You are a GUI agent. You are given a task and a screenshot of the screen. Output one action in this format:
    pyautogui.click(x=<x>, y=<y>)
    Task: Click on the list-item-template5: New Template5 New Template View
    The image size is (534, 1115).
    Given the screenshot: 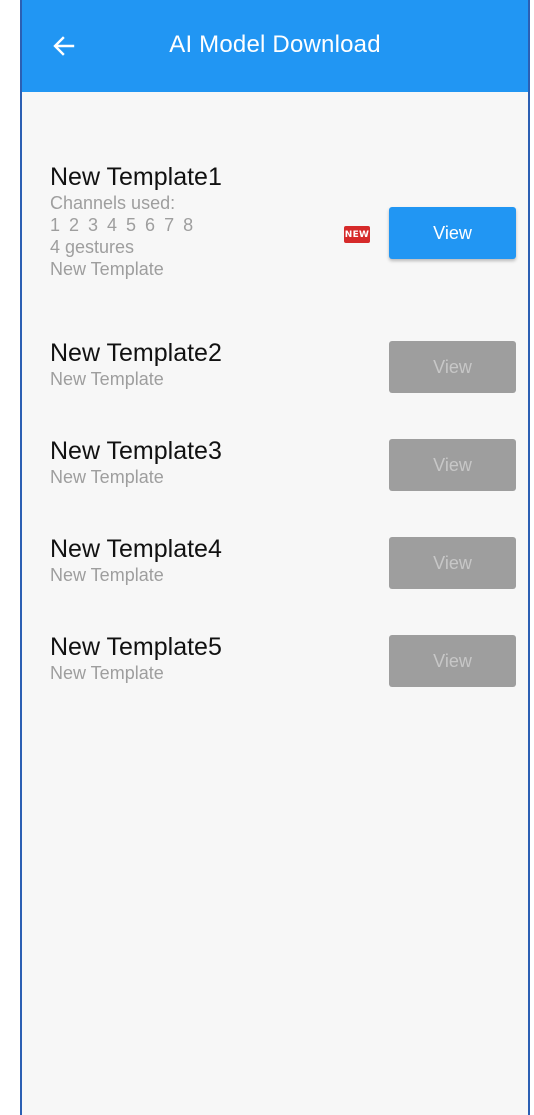 What is the action you would take?
    pyautogui.click(x=283, y=662)
    